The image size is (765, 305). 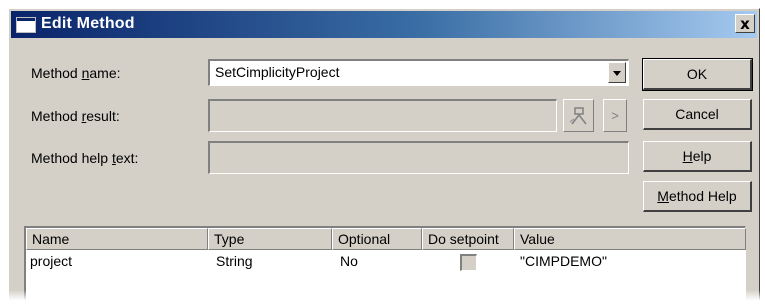 I want to click on method-help-button: Method Help, so click(x=697, y=196).